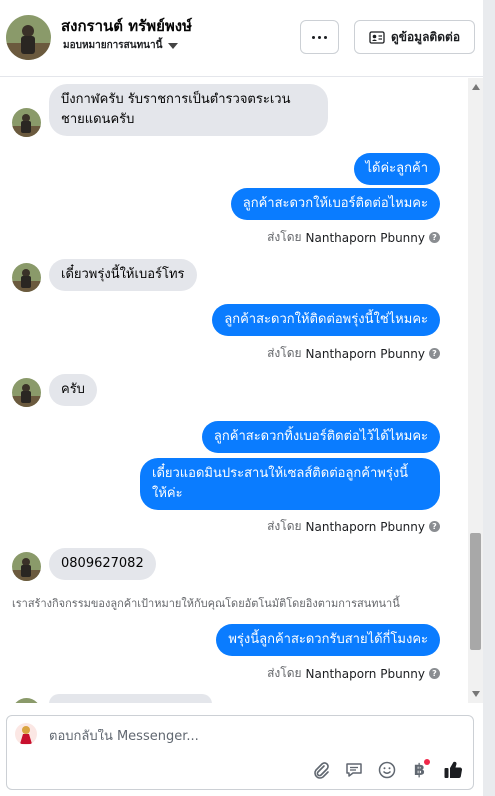 This screenshot has width=495, height=796. I want to click on page-avatar, so click(26, 734).